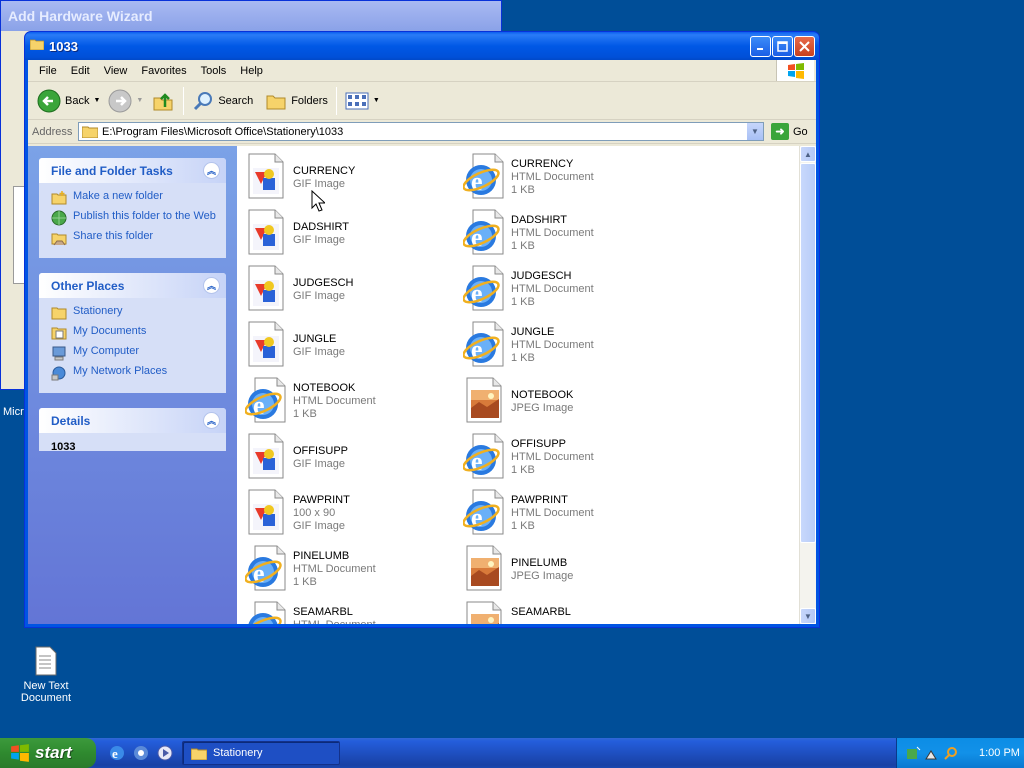 The image size is (1024, 768). I want to click on close-button, so click(804, 46).